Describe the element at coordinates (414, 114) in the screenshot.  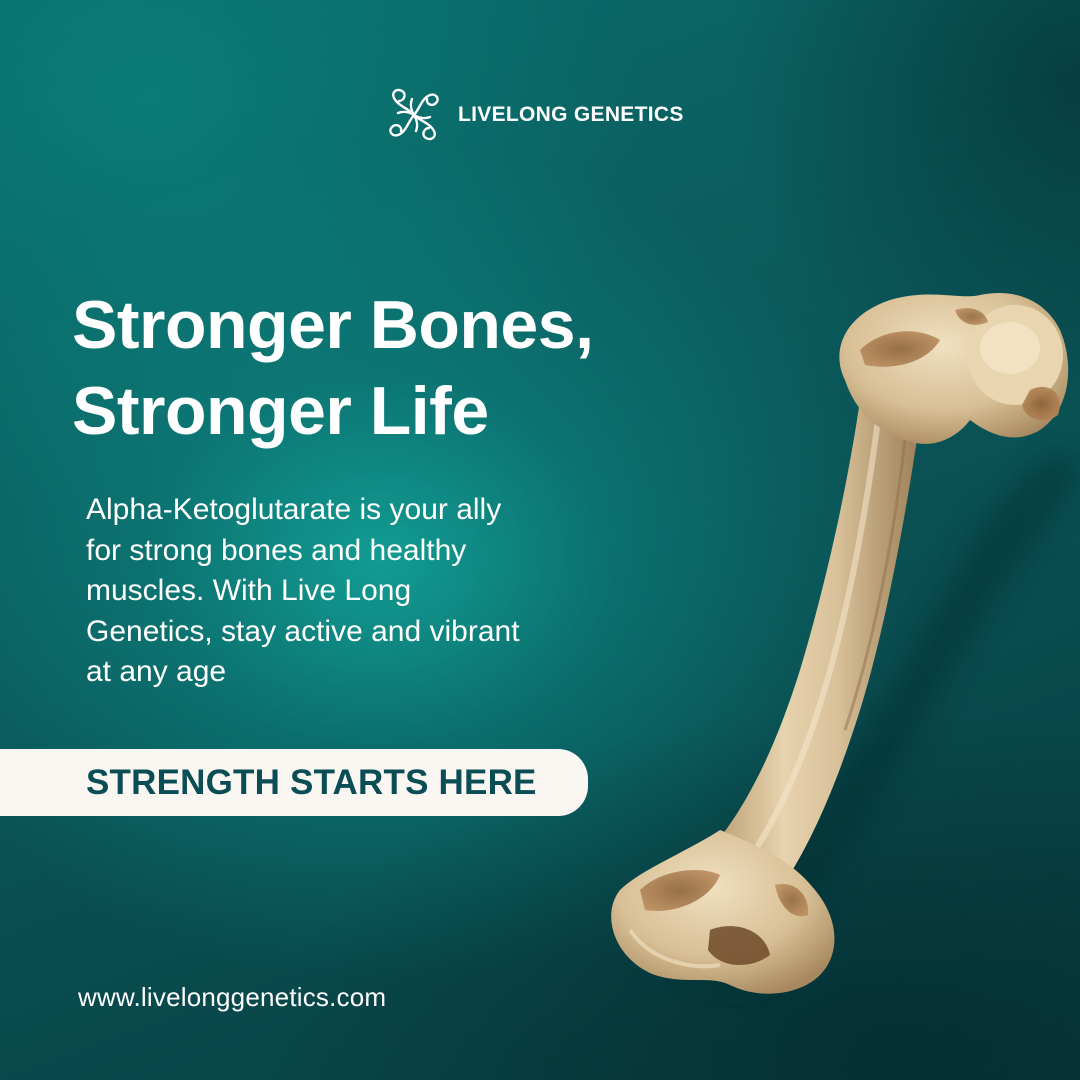
I see `looped-flower-logo-icon` at that location.